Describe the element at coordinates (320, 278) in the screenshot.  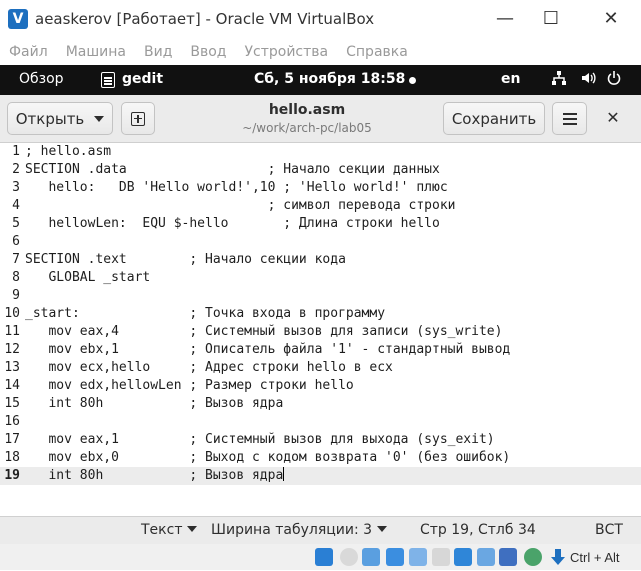
I see `code-line: 8 GLOBAL _start` at that location.